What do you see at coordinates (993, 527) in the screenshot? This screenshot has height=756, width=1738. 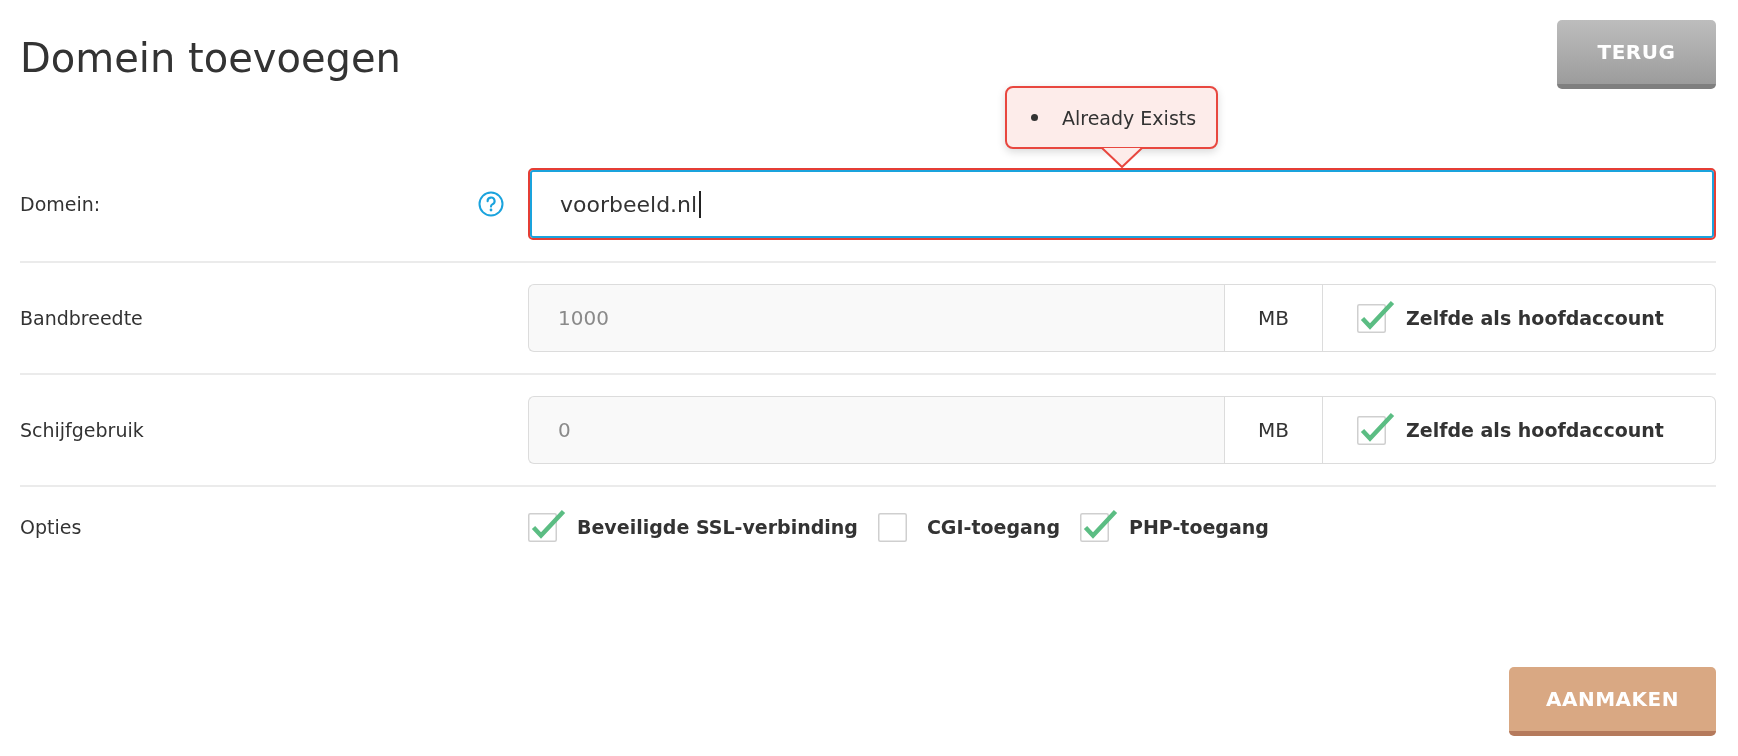 I see `checkbox-label: CGI-toegang` at bounding box center [993, 527].